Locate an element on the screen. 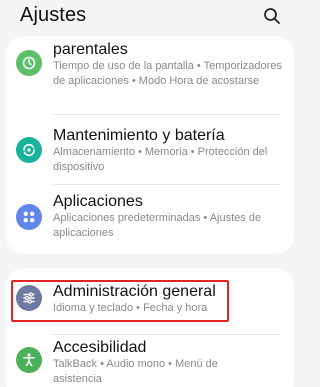  settings-item-title: parentales is located at coordinates (90, 49).